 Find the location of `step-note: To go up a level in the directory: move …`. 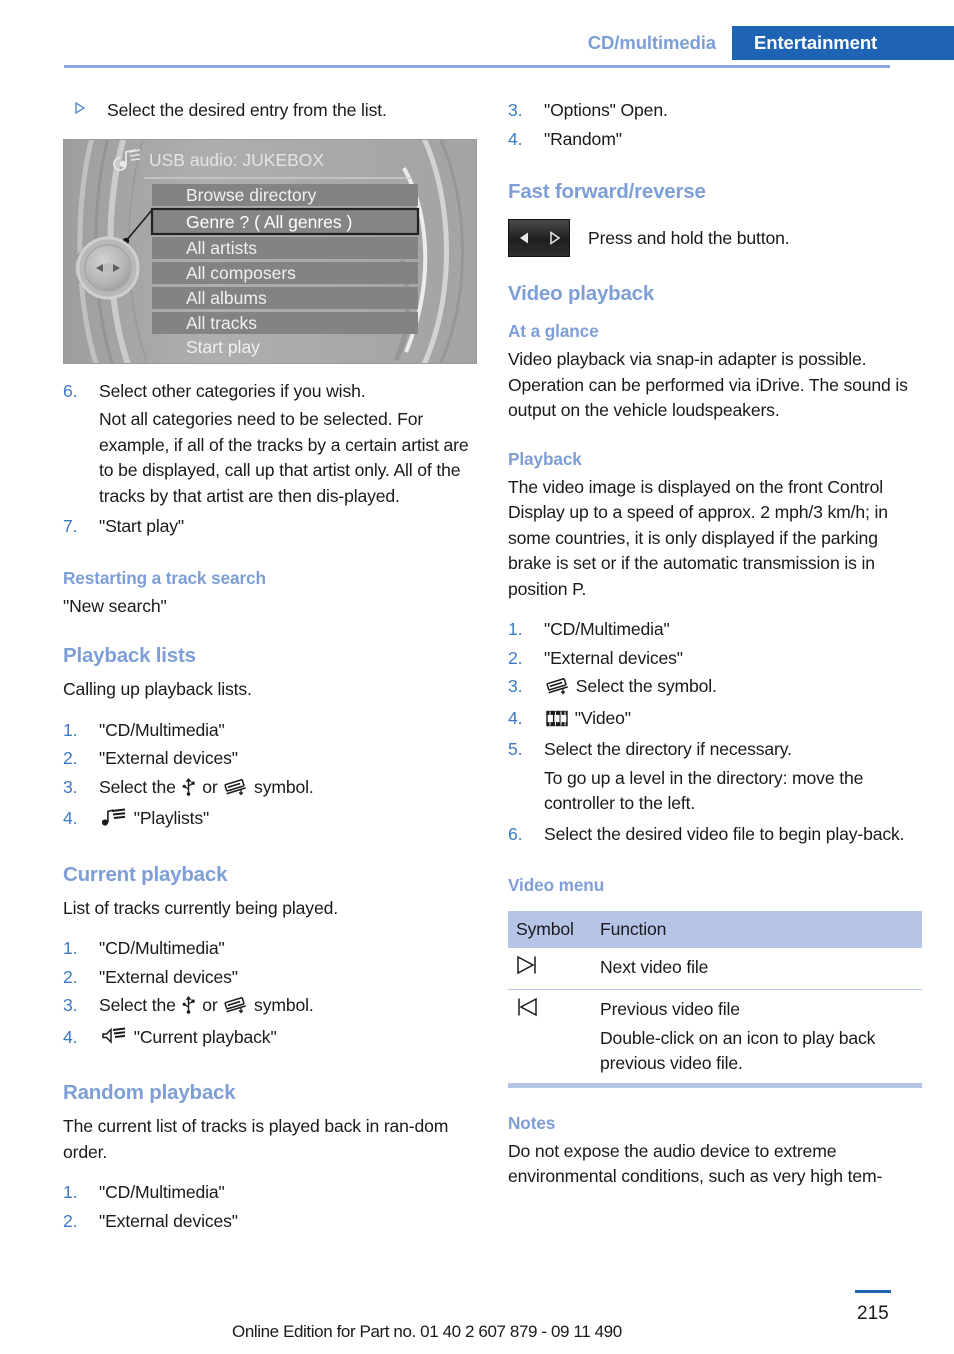

step-note: To go up a level in the directory: move … is located at coordinates (715, 791).